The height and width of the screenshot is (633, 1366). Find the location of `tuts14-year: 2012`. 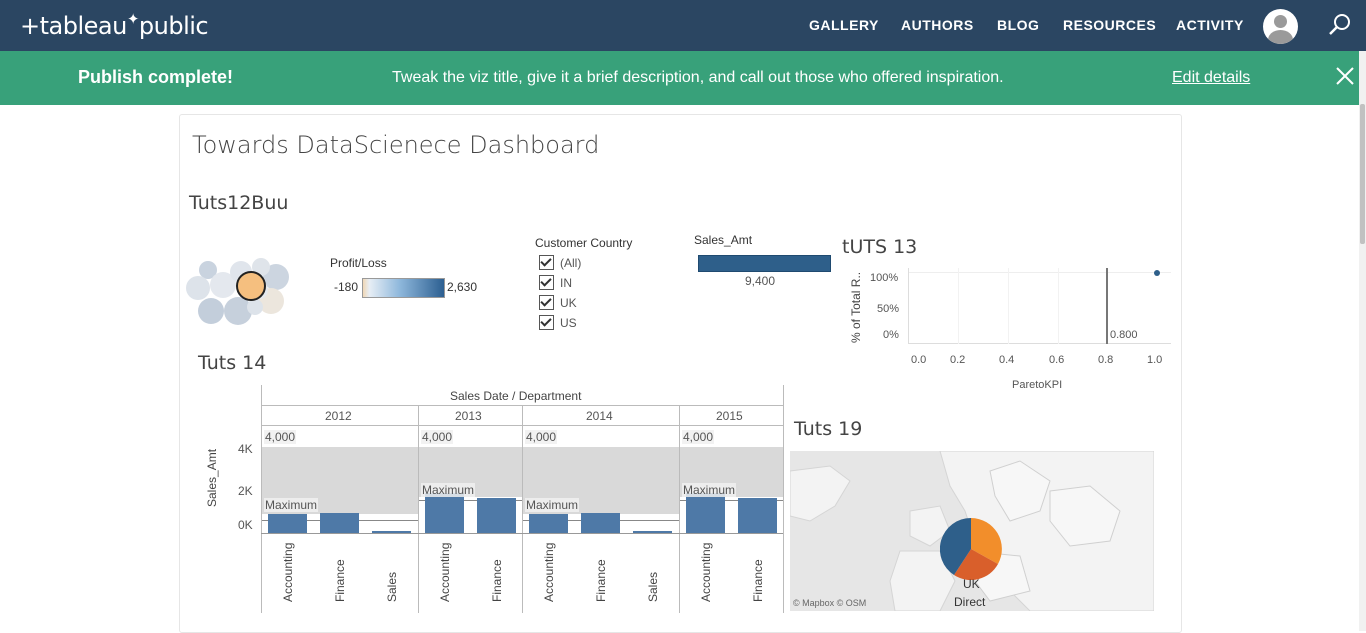

tuts14-year: 2012 is located at coordinates (338, 416).